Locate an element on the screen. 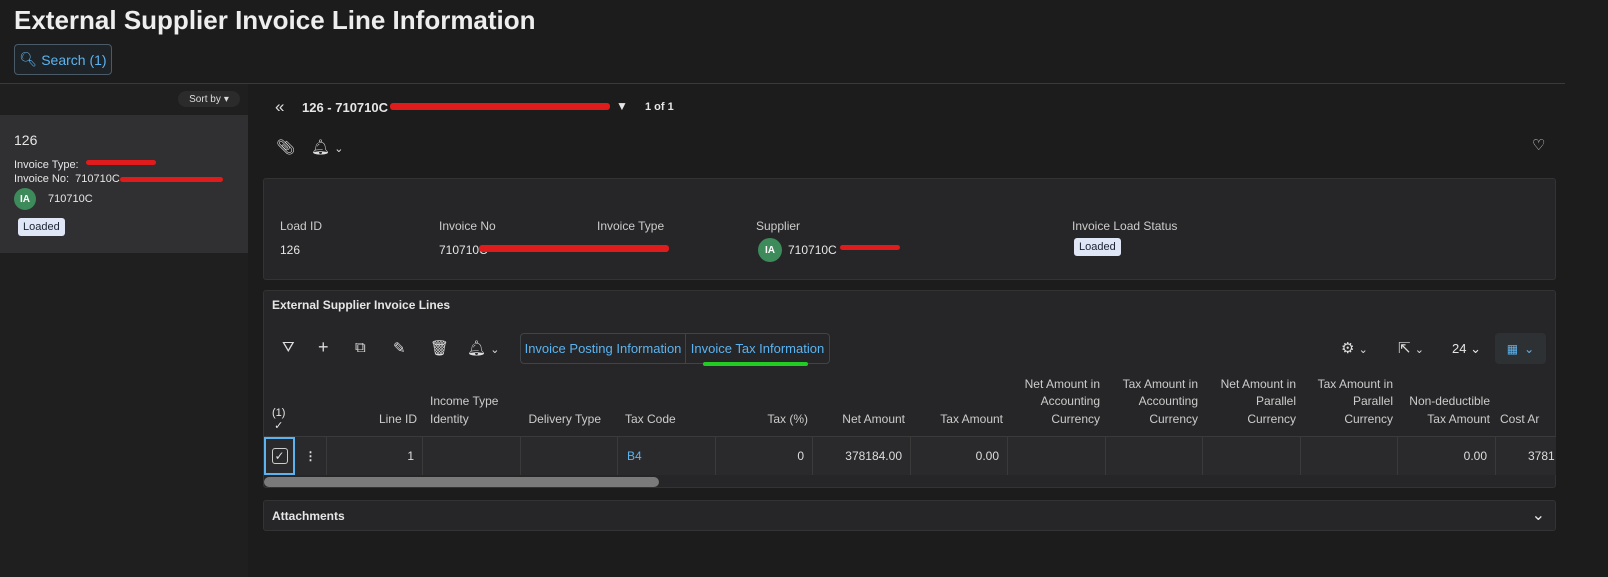 This screenshot has height=577, width=1608. section-title: Attachments is located at coordinates (308, 516).